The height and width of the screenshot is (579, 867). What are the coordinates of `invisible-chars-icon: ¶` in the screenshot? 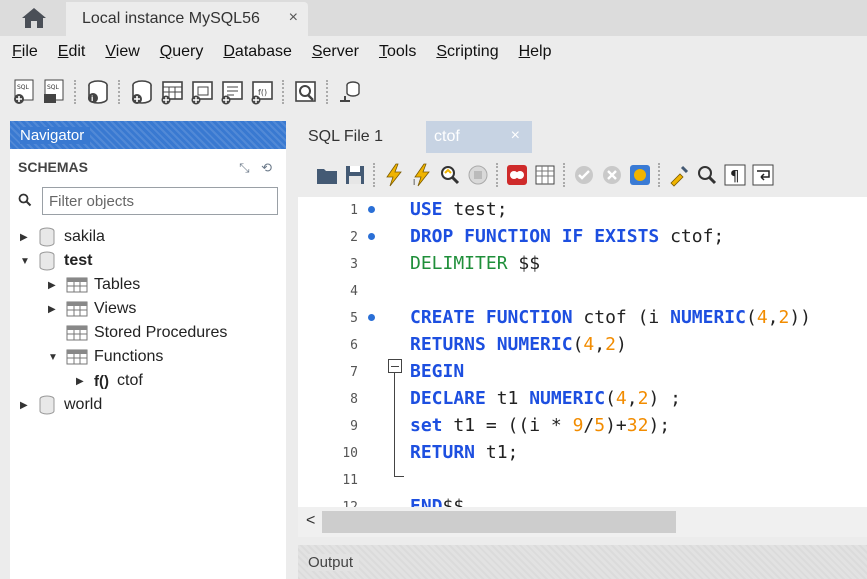 It's located at (735, 175).